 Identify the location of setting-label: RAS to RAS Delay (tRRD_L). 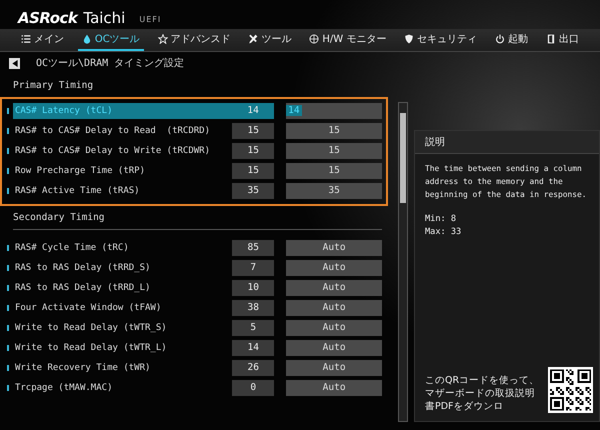
(116, 288).